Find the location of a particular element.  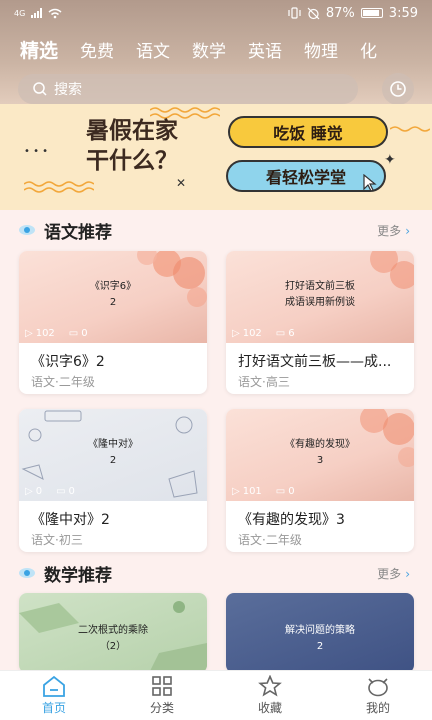

search-icon is located at coordinates (40, 89).